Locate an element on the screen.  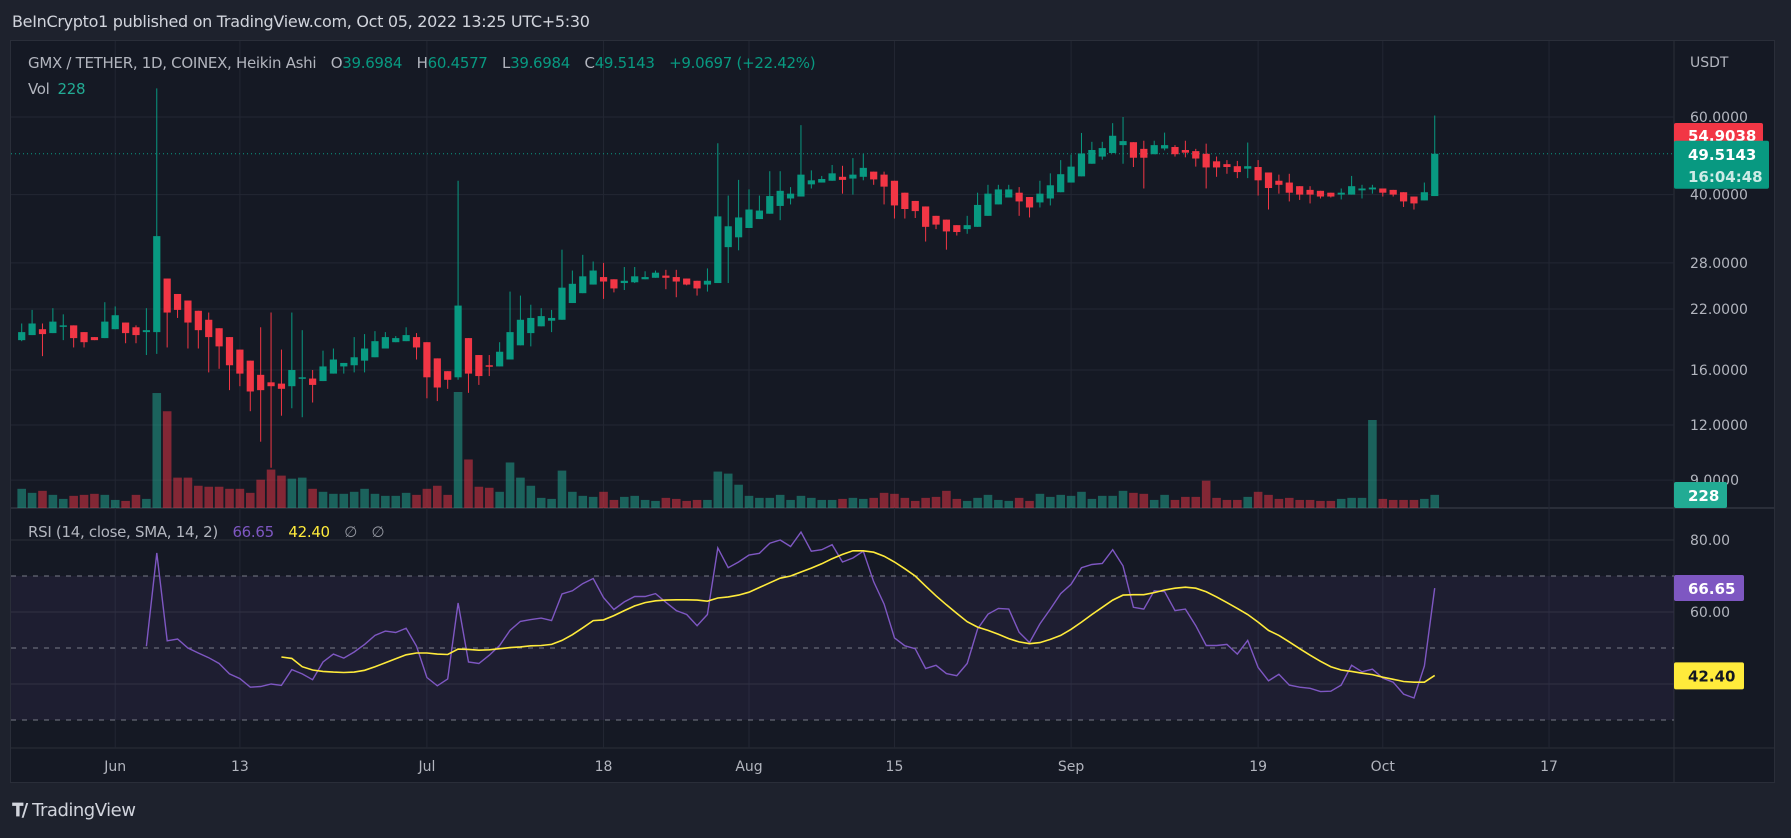
time-label: 19 is located at coordinates (1258, 767).